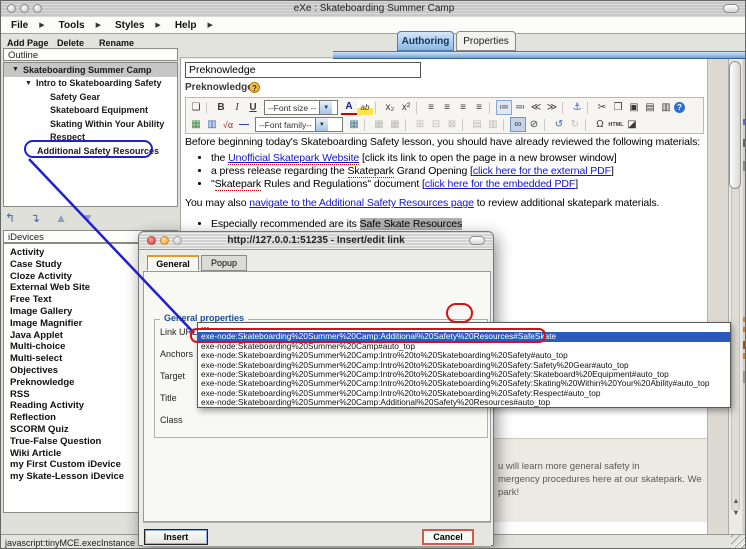  Describe the element at coordinates (176, 537) in the screenshot. I see `insert-button: Insert` at that location.